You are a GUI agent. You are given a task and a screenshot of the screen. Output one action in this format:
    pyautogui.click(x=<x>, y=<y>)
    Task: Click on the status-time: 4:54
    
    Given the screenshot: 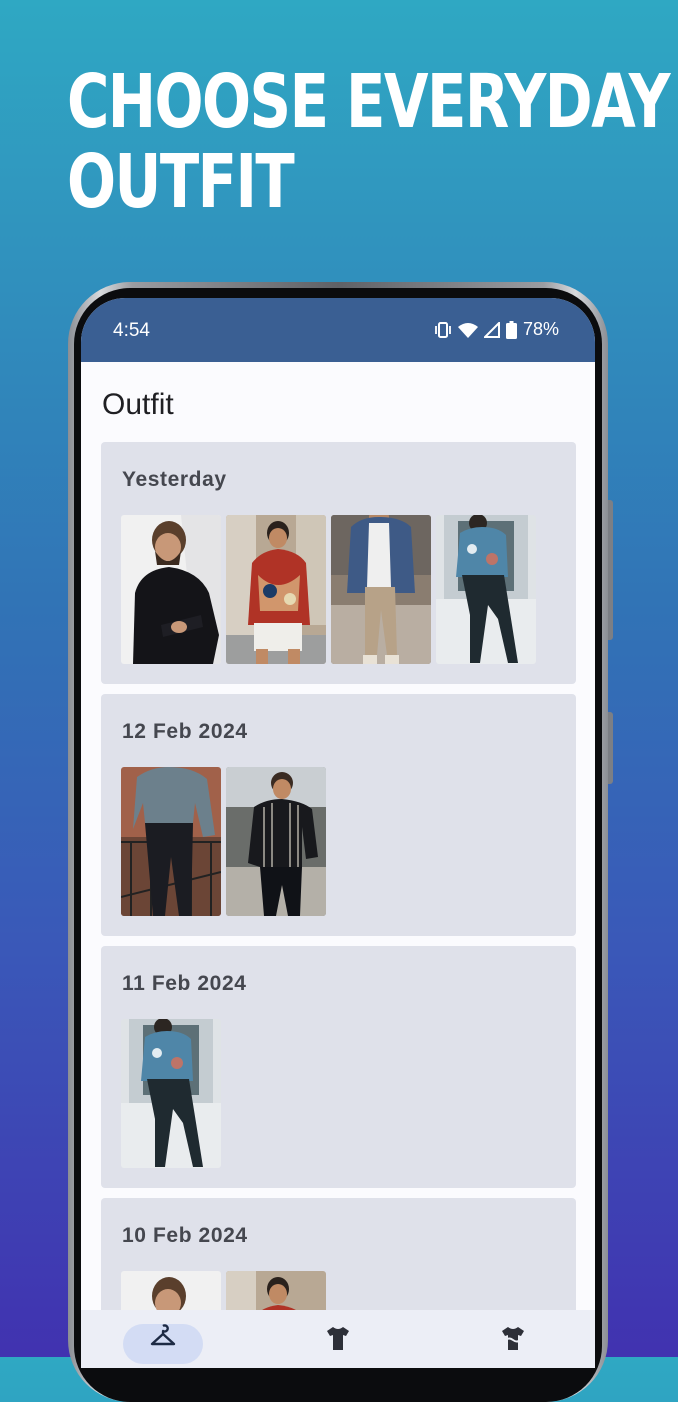 What is the action you would take?
    pyautogui.click(x=131, y=330)
    